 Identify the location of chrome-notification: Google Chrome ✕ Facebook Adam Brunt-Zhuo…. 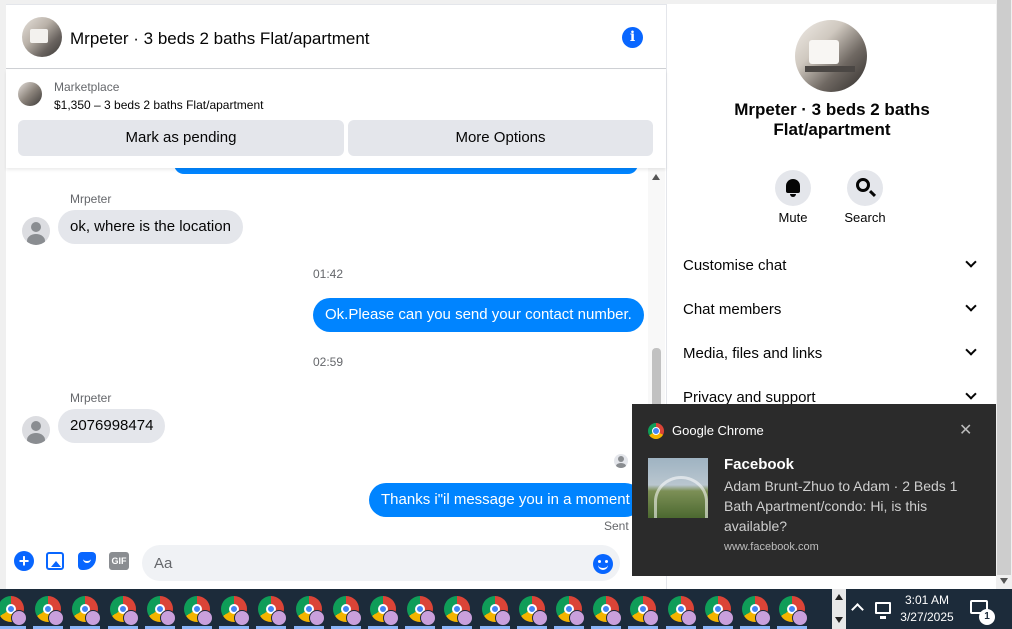
(814, 490).